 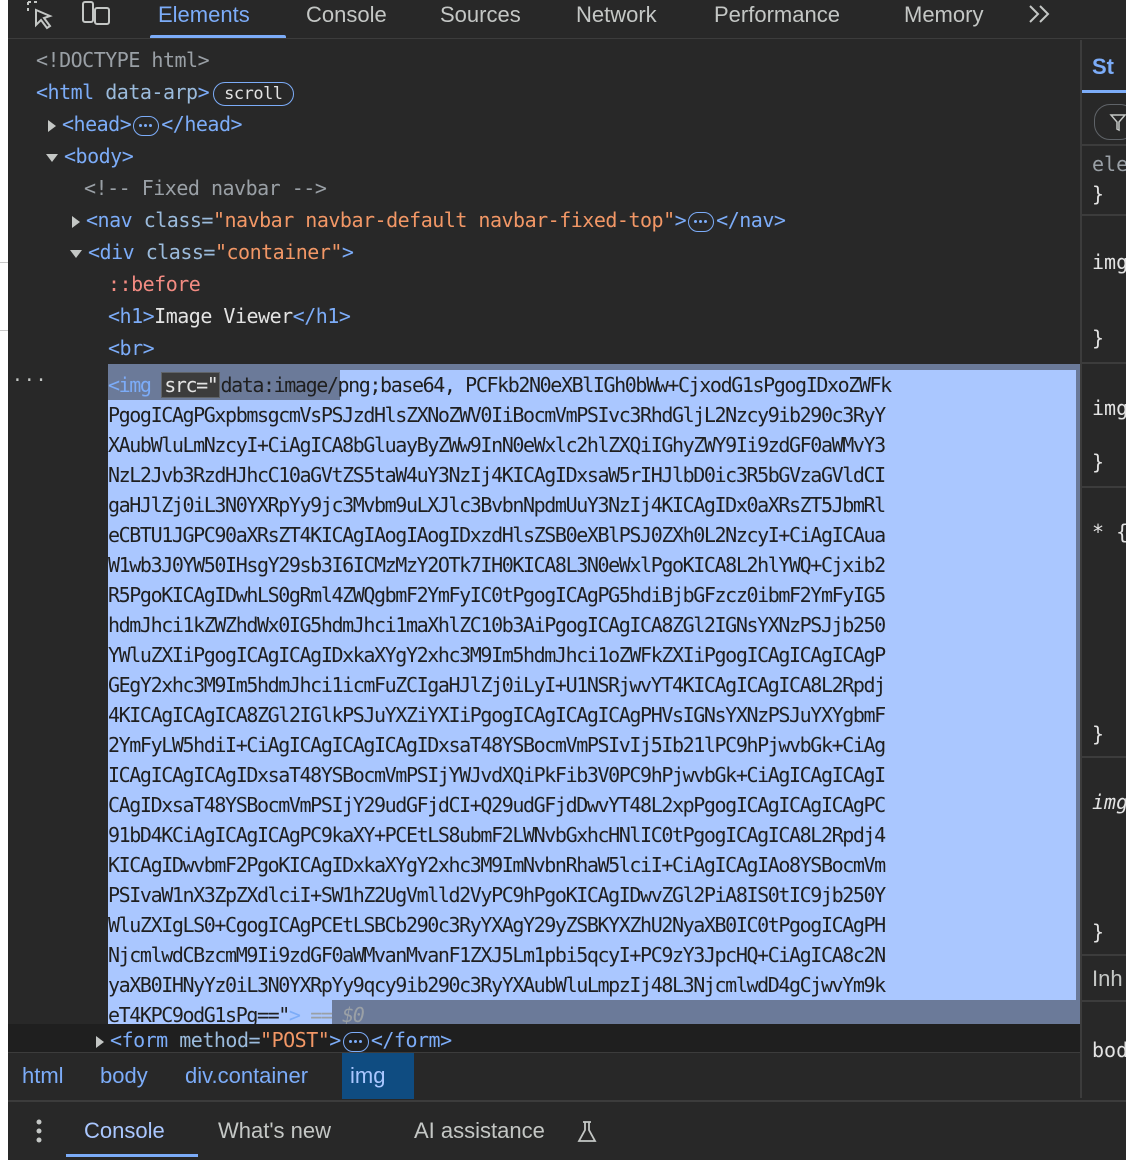 I want to click on styles-tab: St, so click(x=1103, y=67).